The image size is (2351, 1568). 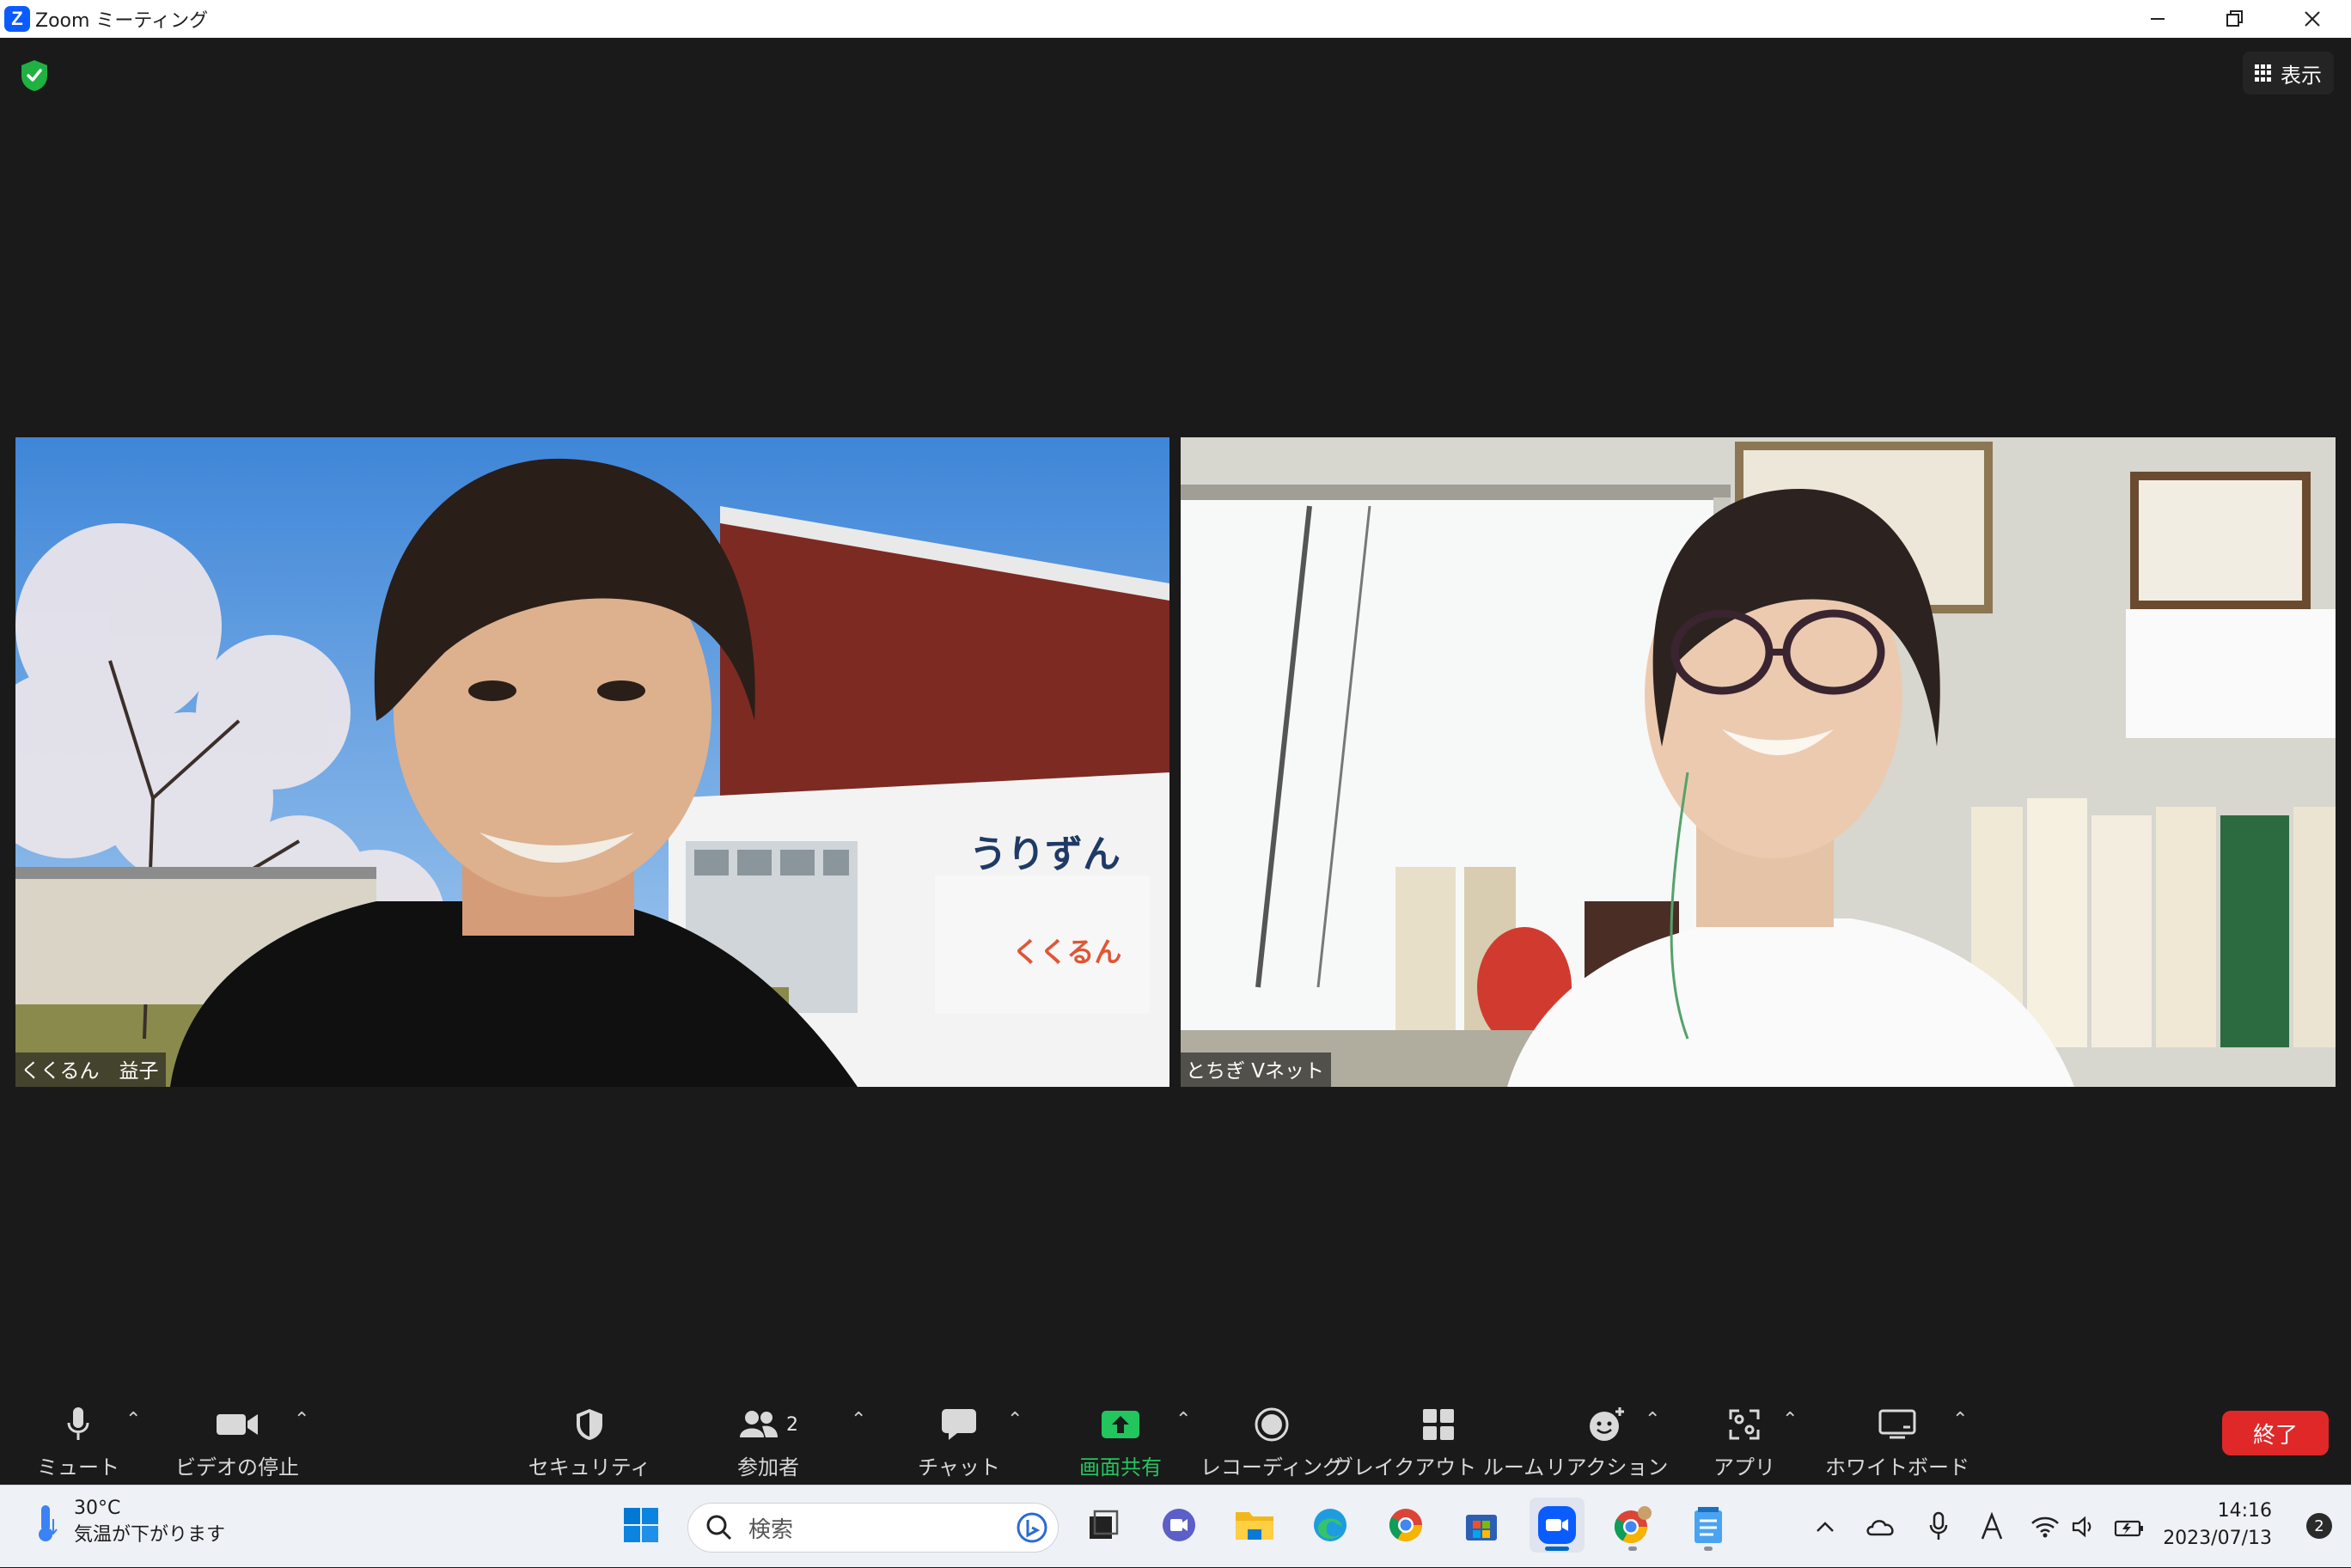 I want to click on whiteboard-label: ホワイトボード, so click(x=1897, y=1467).